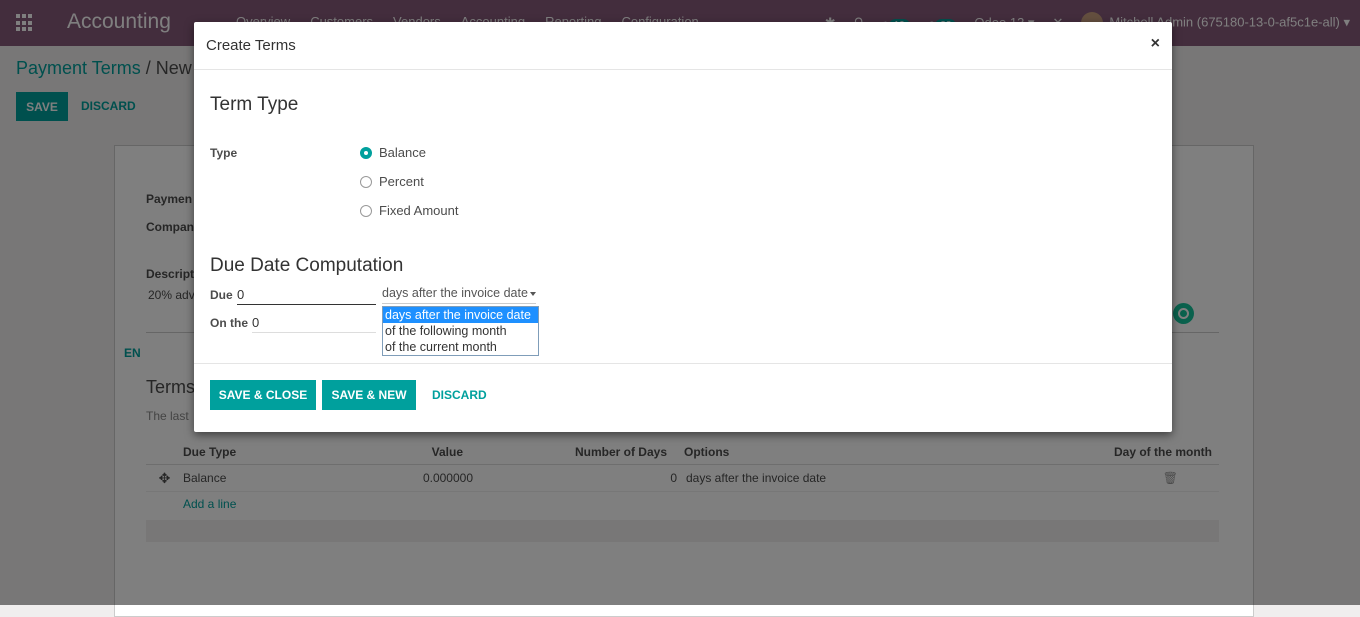 The width and height of the screenshot is (1360, 617). What do you see at coordinates (369, 395) in the screenshot?
I see `save-new-button: SAVE & NEW` at bounding box center [369, 395].